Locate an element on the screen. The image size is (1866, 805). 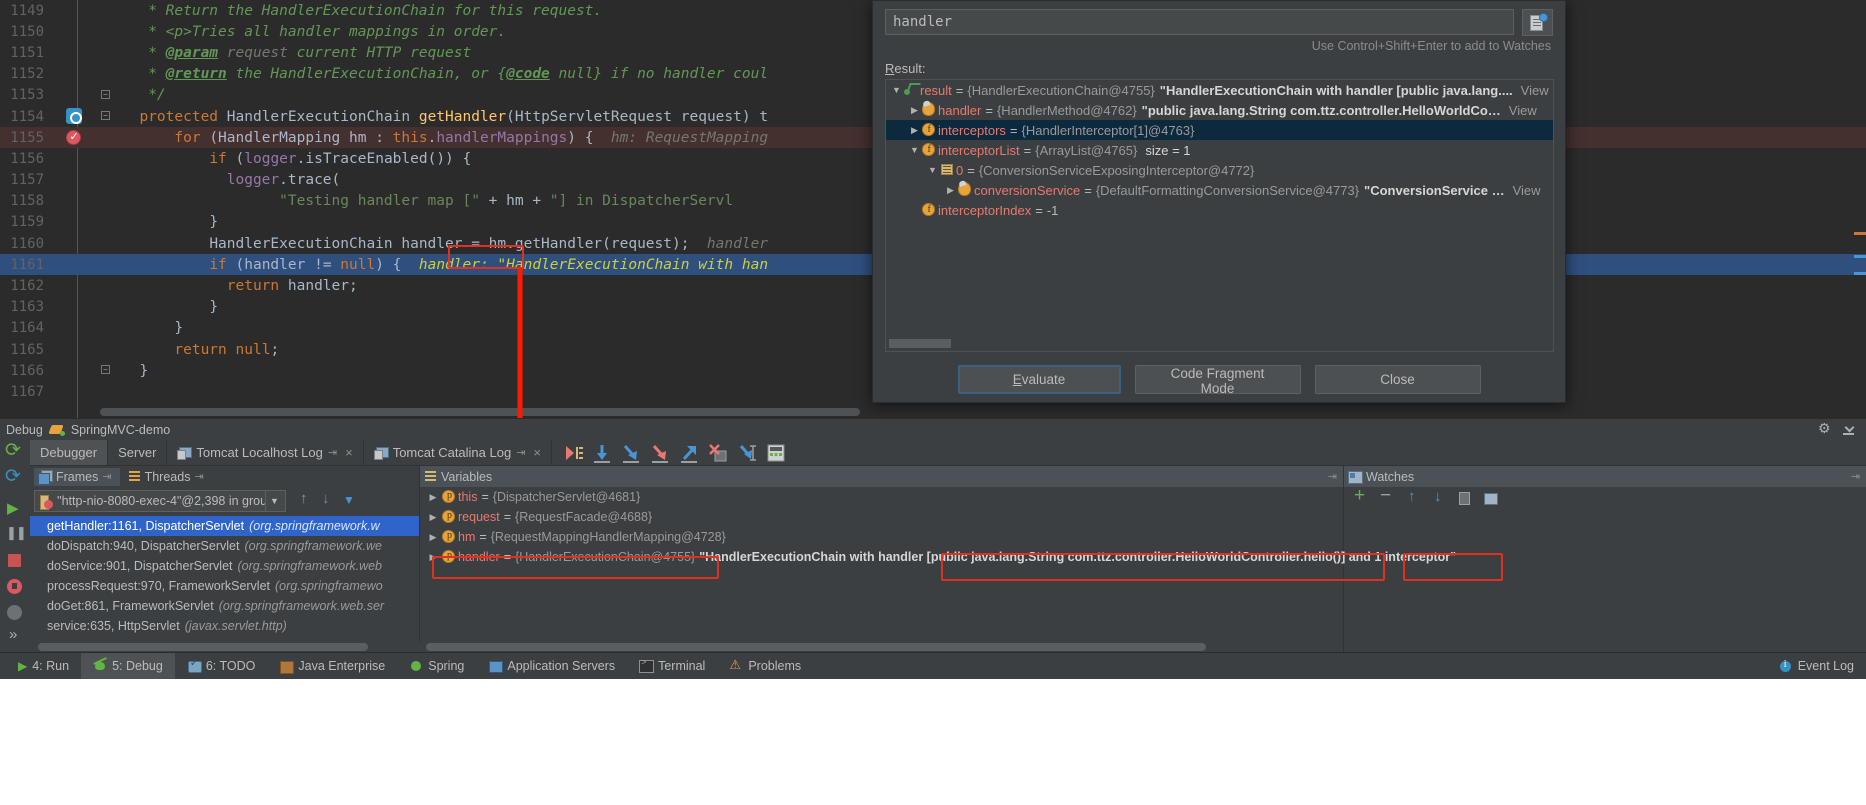
view-link: View is located at coordinates (1527, 190).